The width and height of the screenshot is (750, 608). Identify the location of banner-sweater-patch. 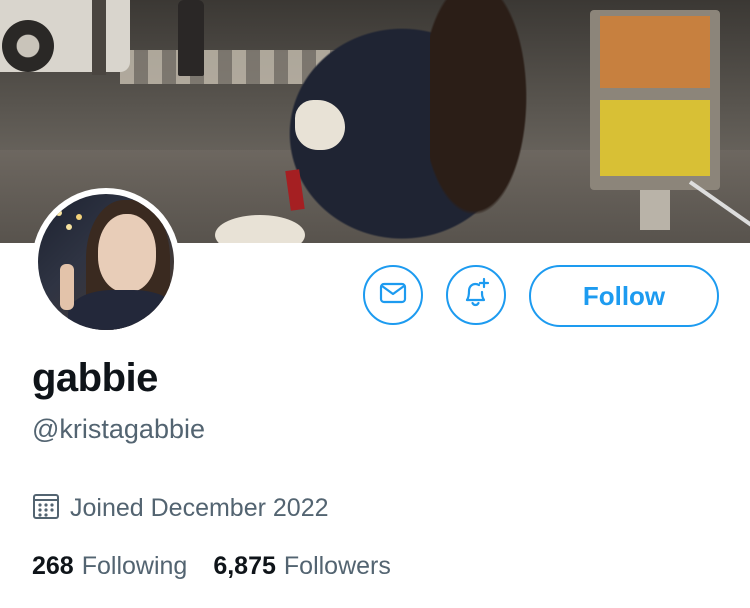
(320, 125).